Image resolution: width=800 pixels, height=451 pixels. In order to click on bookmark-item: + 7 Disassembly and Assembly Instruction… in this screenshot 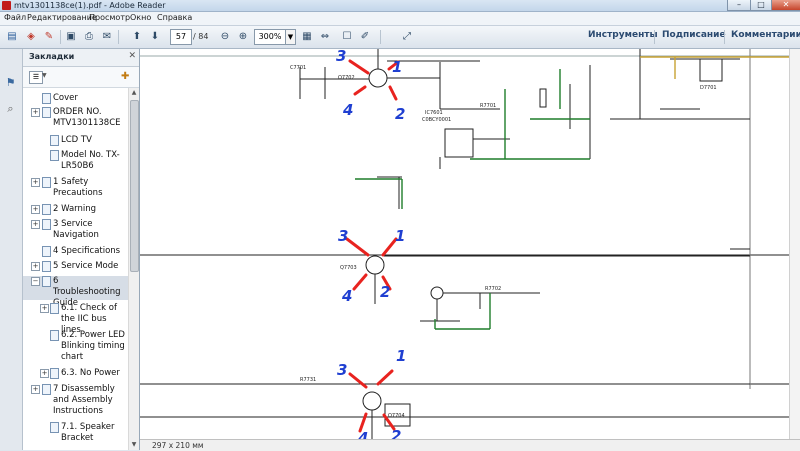, I will do `click(76, 402)`.